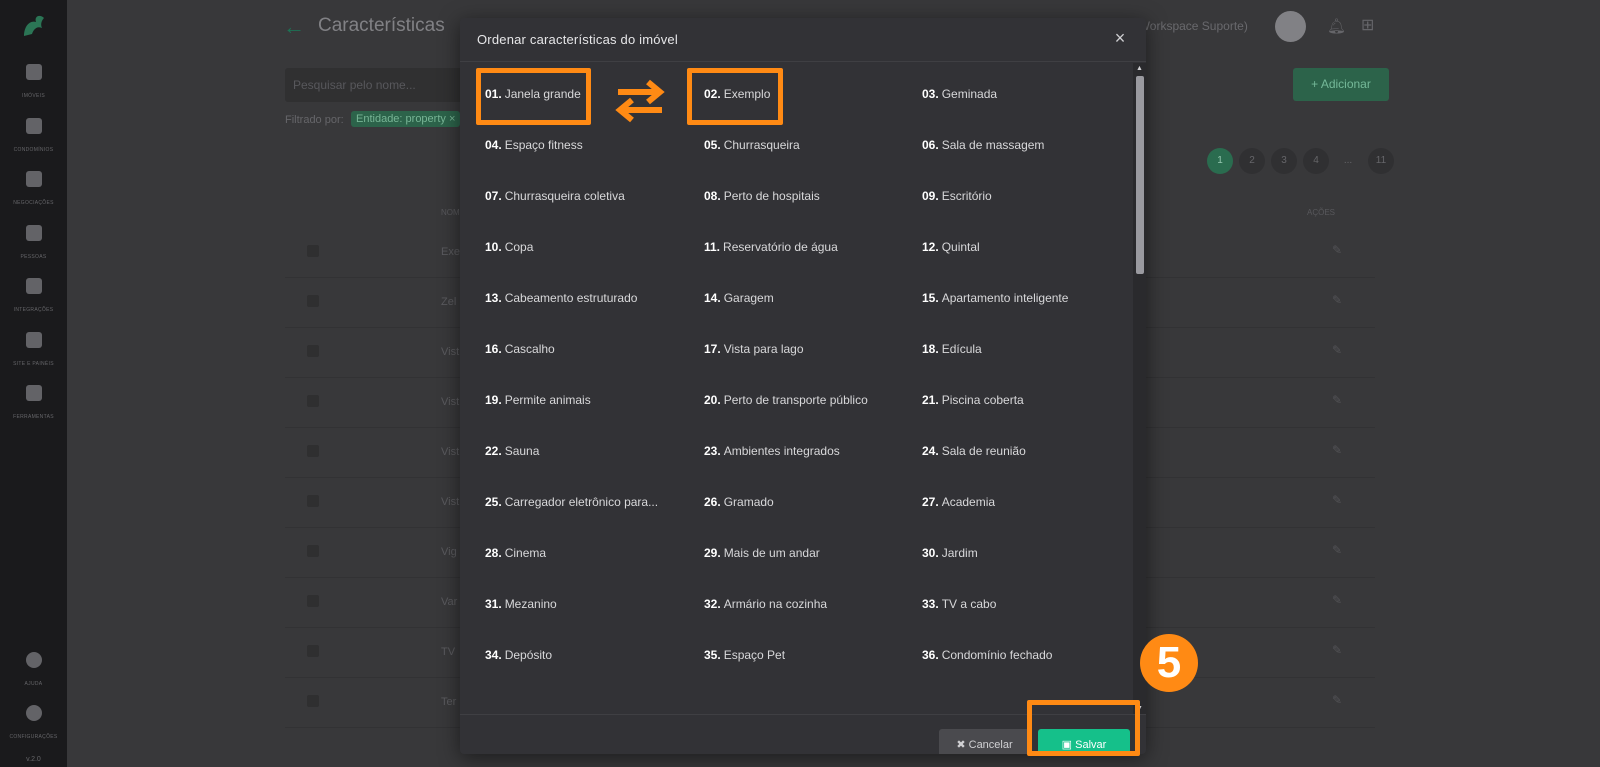 Image resolution: width=1600 pixels, height=767 pixels. I want to click on feature-number: 20., so click(712, 400).